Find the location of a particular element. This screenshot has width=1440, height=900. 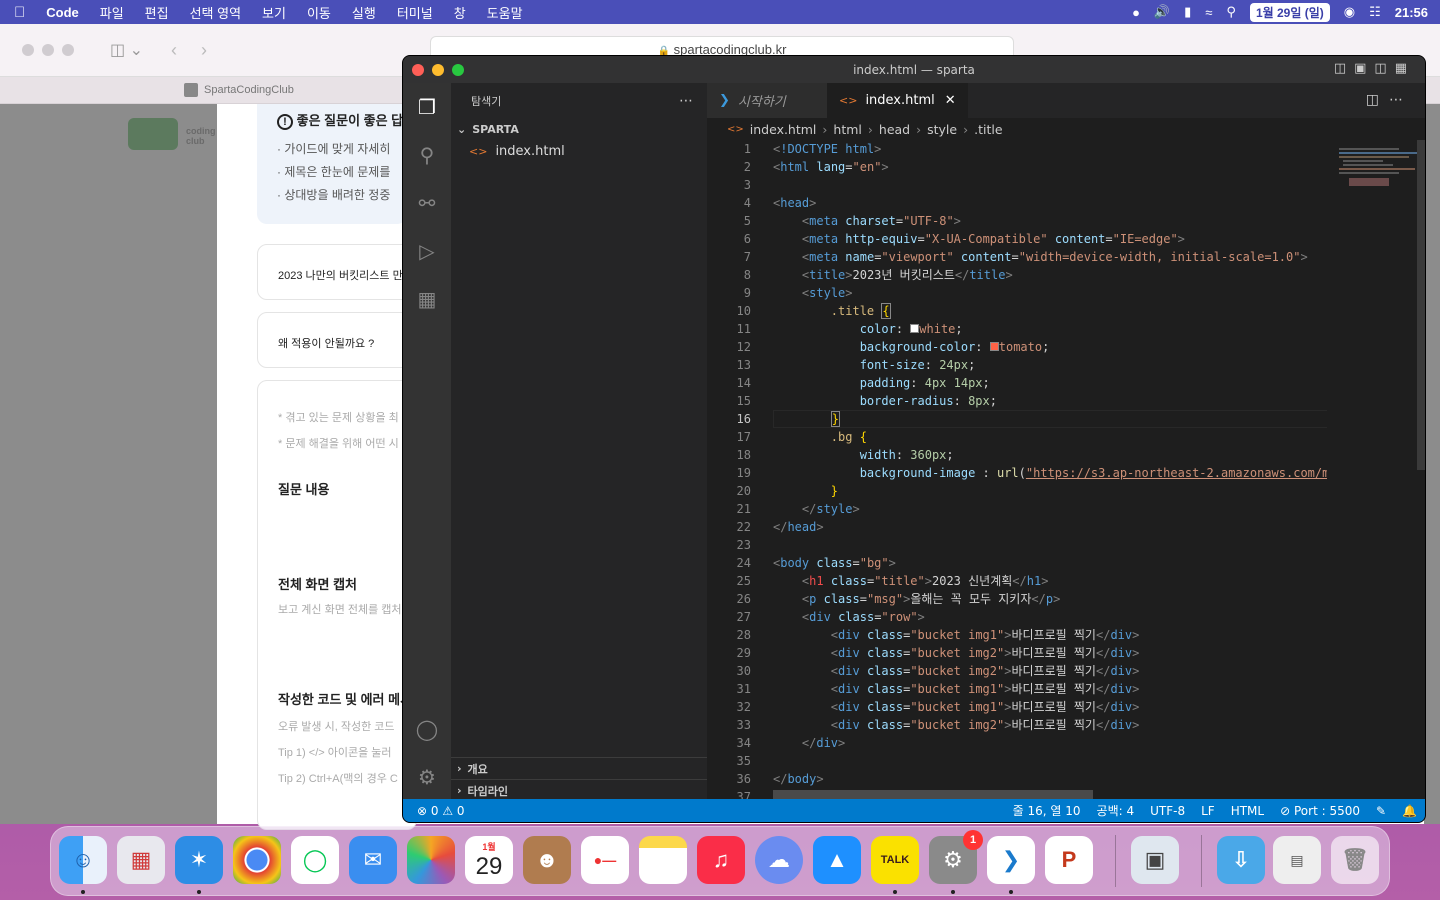

system-preferences-icon: ⚙ 1 is located at coordinates (956, 857).